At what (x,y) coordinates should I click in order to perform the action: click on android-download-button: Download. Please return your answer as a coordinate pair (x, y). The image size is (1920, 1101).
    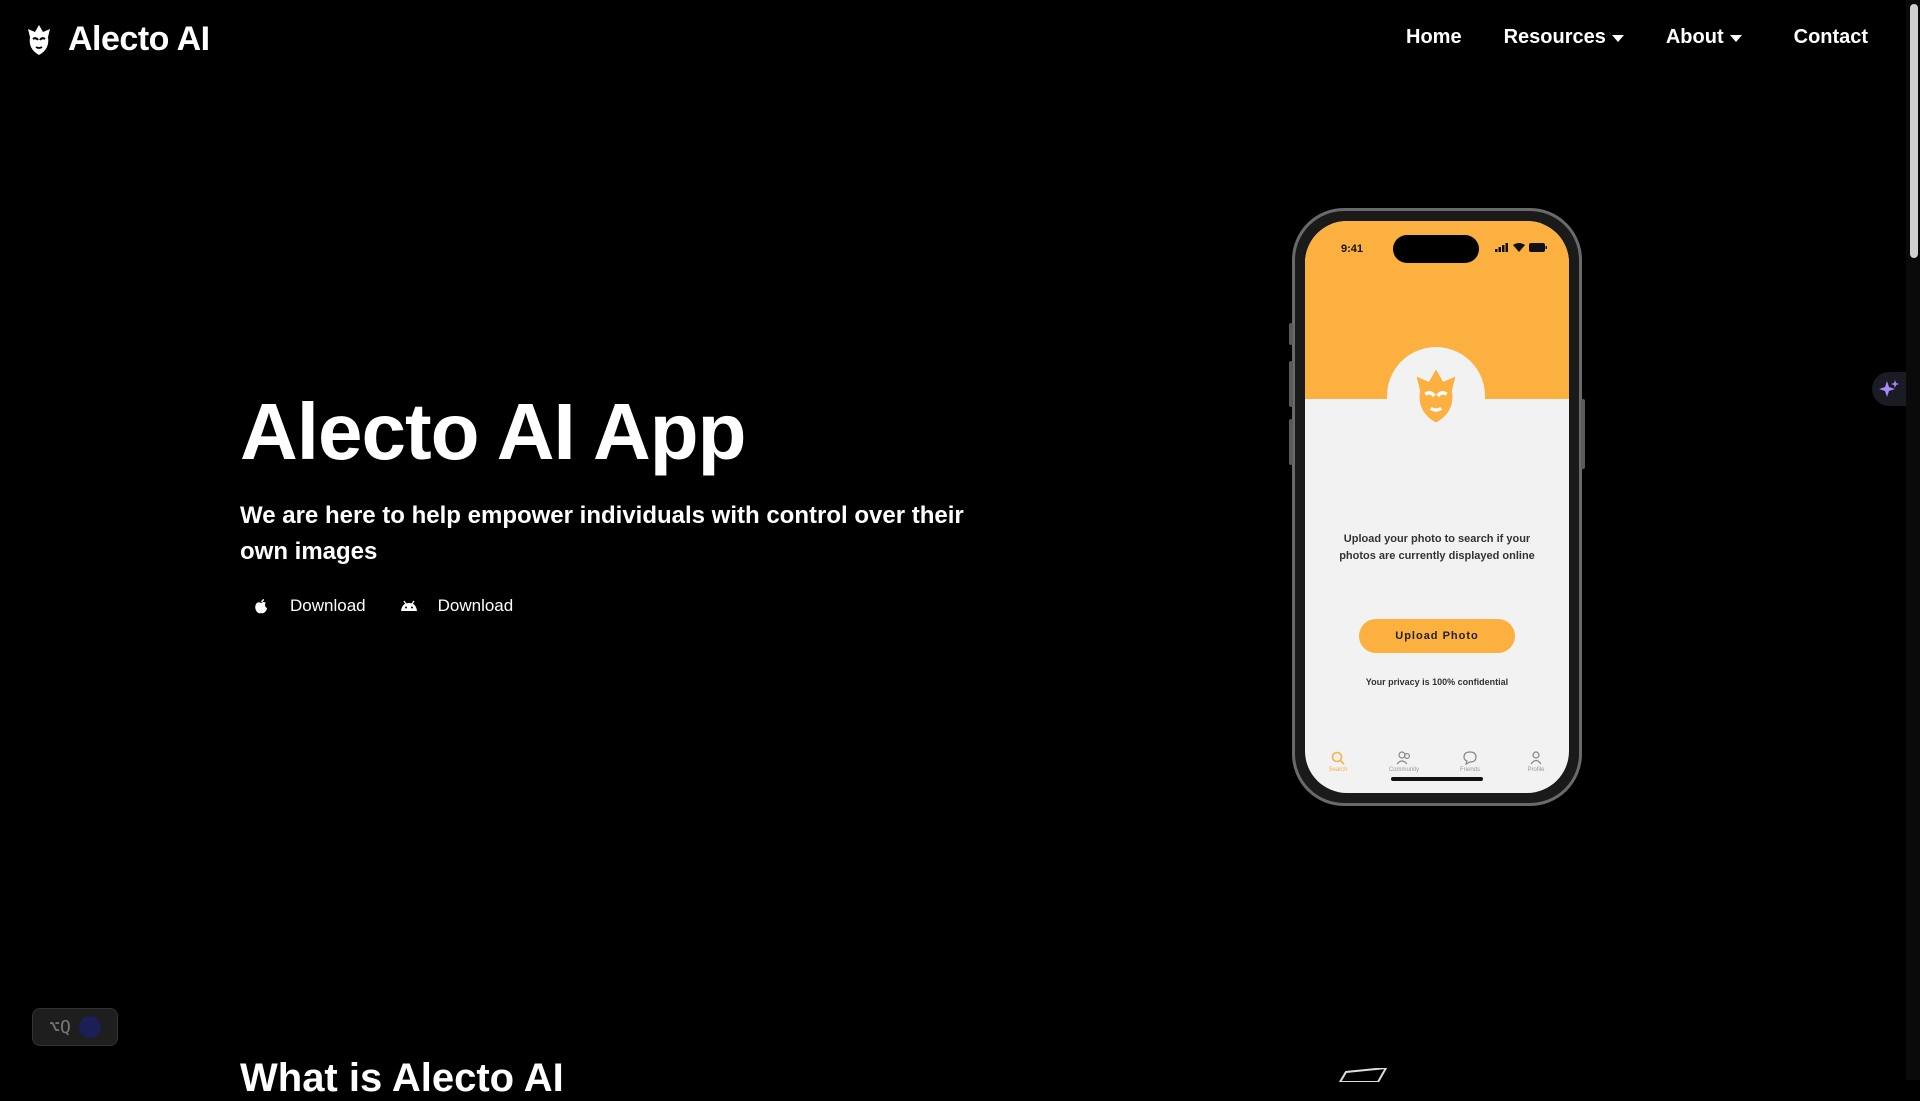
    Looking at the image, I should click on (457, 606).